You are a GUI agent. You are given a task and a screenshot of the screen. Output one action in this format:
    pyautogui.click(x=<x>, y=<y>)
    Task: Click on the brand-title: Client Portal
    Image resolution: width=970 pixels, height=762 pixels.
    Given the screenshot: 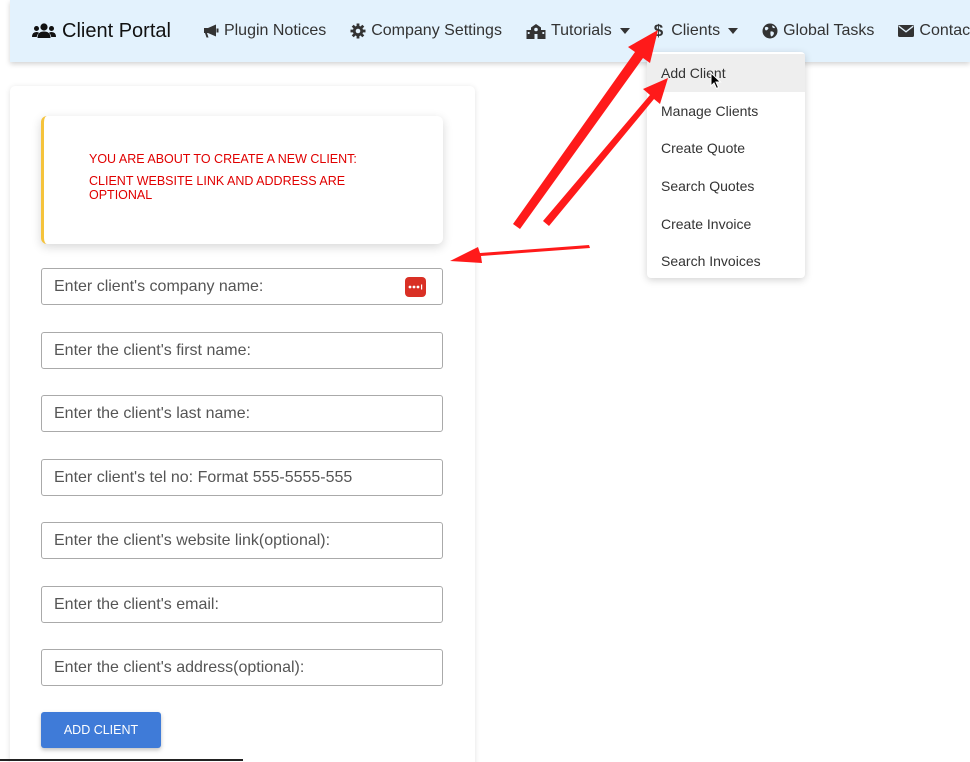 What is the action you would take?
    pyautogui.click(x=116, y=30)
    